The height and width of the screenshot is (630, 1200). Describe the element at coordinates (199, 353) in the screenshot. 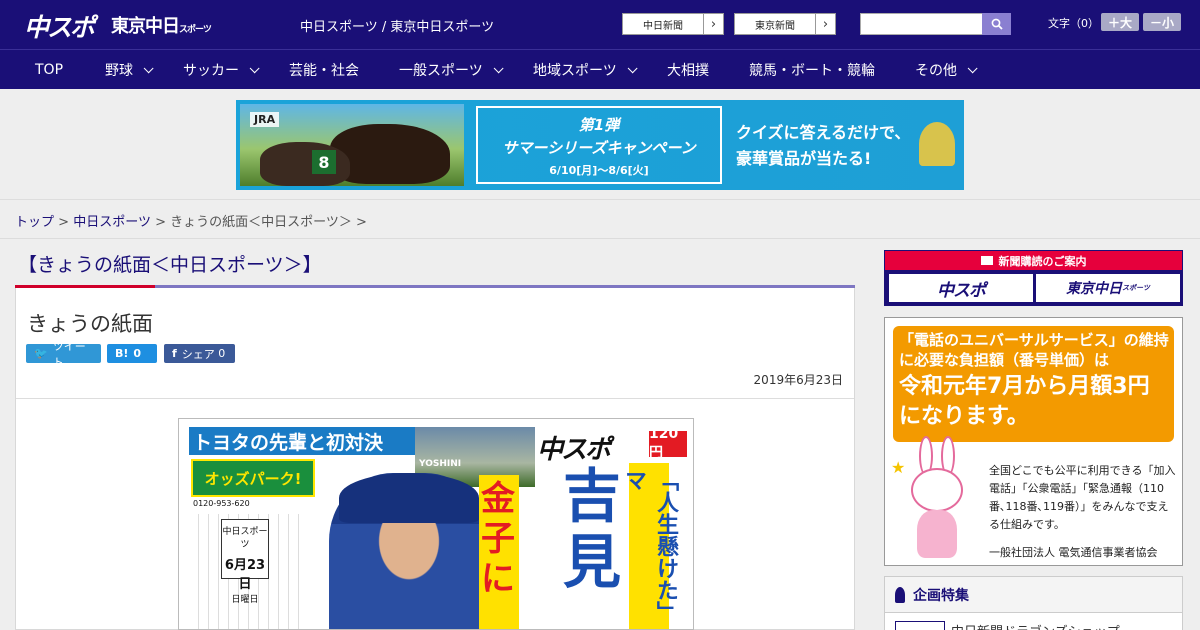

I see `facebook-share-button: f シェア 0` at that location.